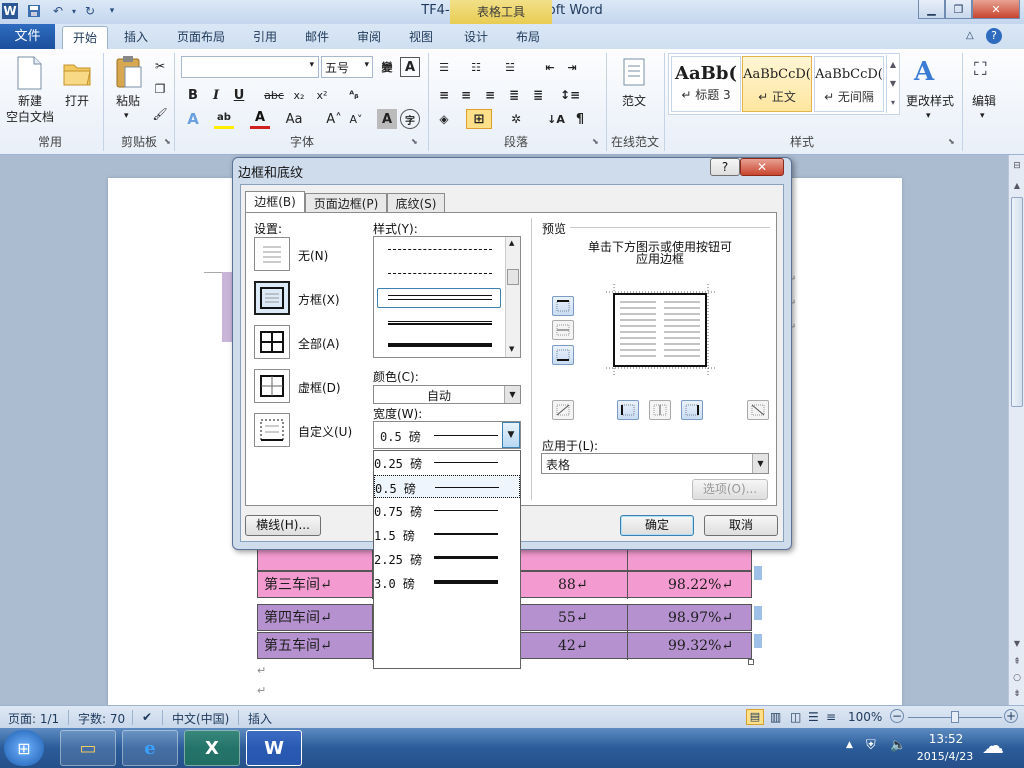  Describe the element at coordinates (1017, 168) in the screenshot. I see `ruler-toggle-icon: ⊟` at that location.